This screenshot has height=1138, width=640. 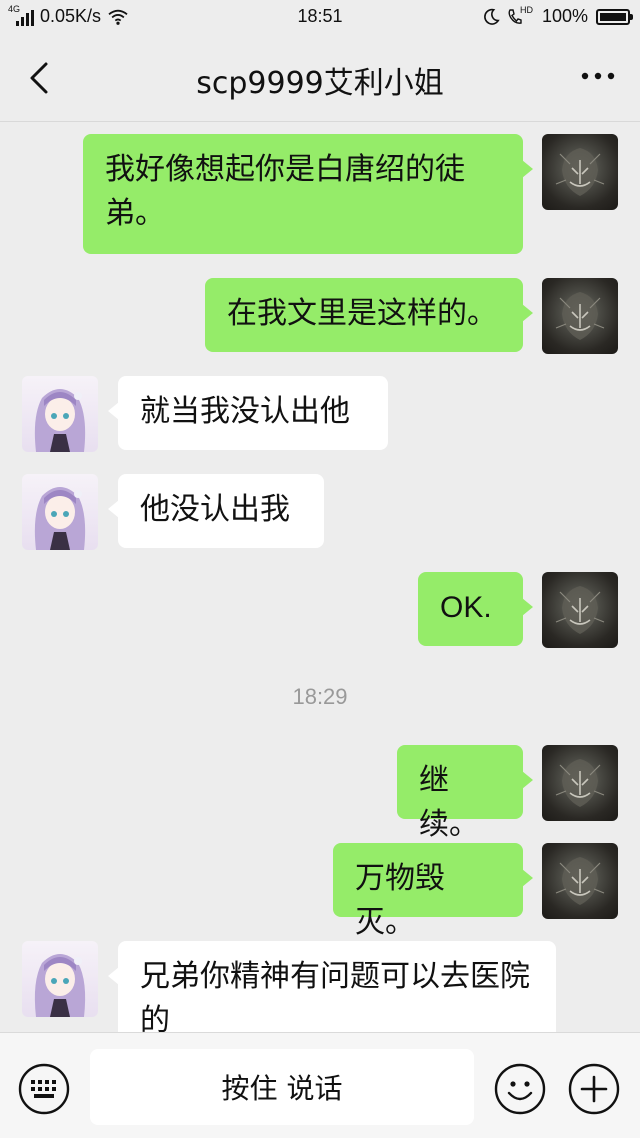 I want to click on message-bubble: 继续。, so click(x=465, y=793).